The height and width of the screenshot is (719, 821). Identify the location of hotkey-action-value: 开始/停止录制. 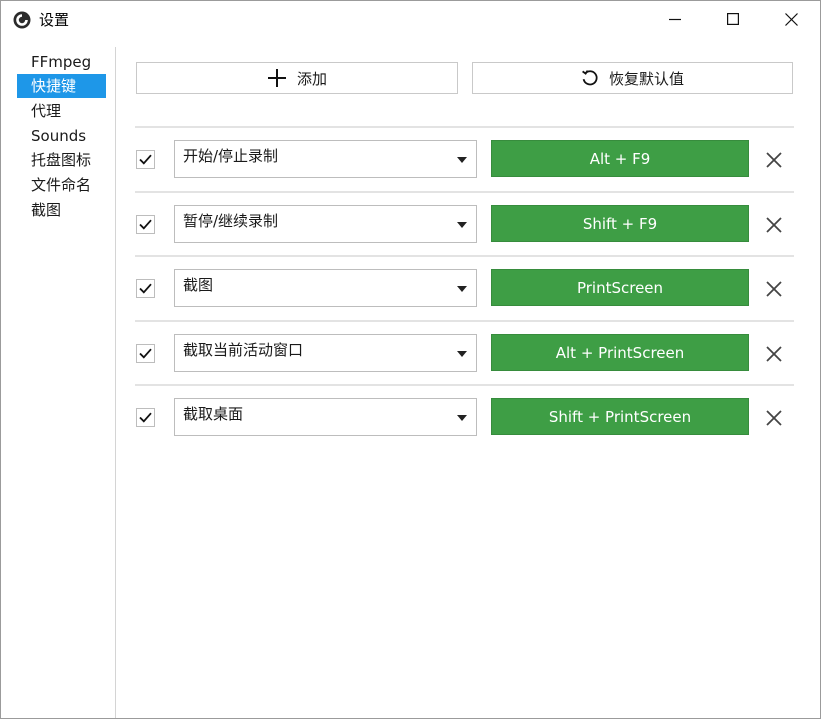
(231, 156).